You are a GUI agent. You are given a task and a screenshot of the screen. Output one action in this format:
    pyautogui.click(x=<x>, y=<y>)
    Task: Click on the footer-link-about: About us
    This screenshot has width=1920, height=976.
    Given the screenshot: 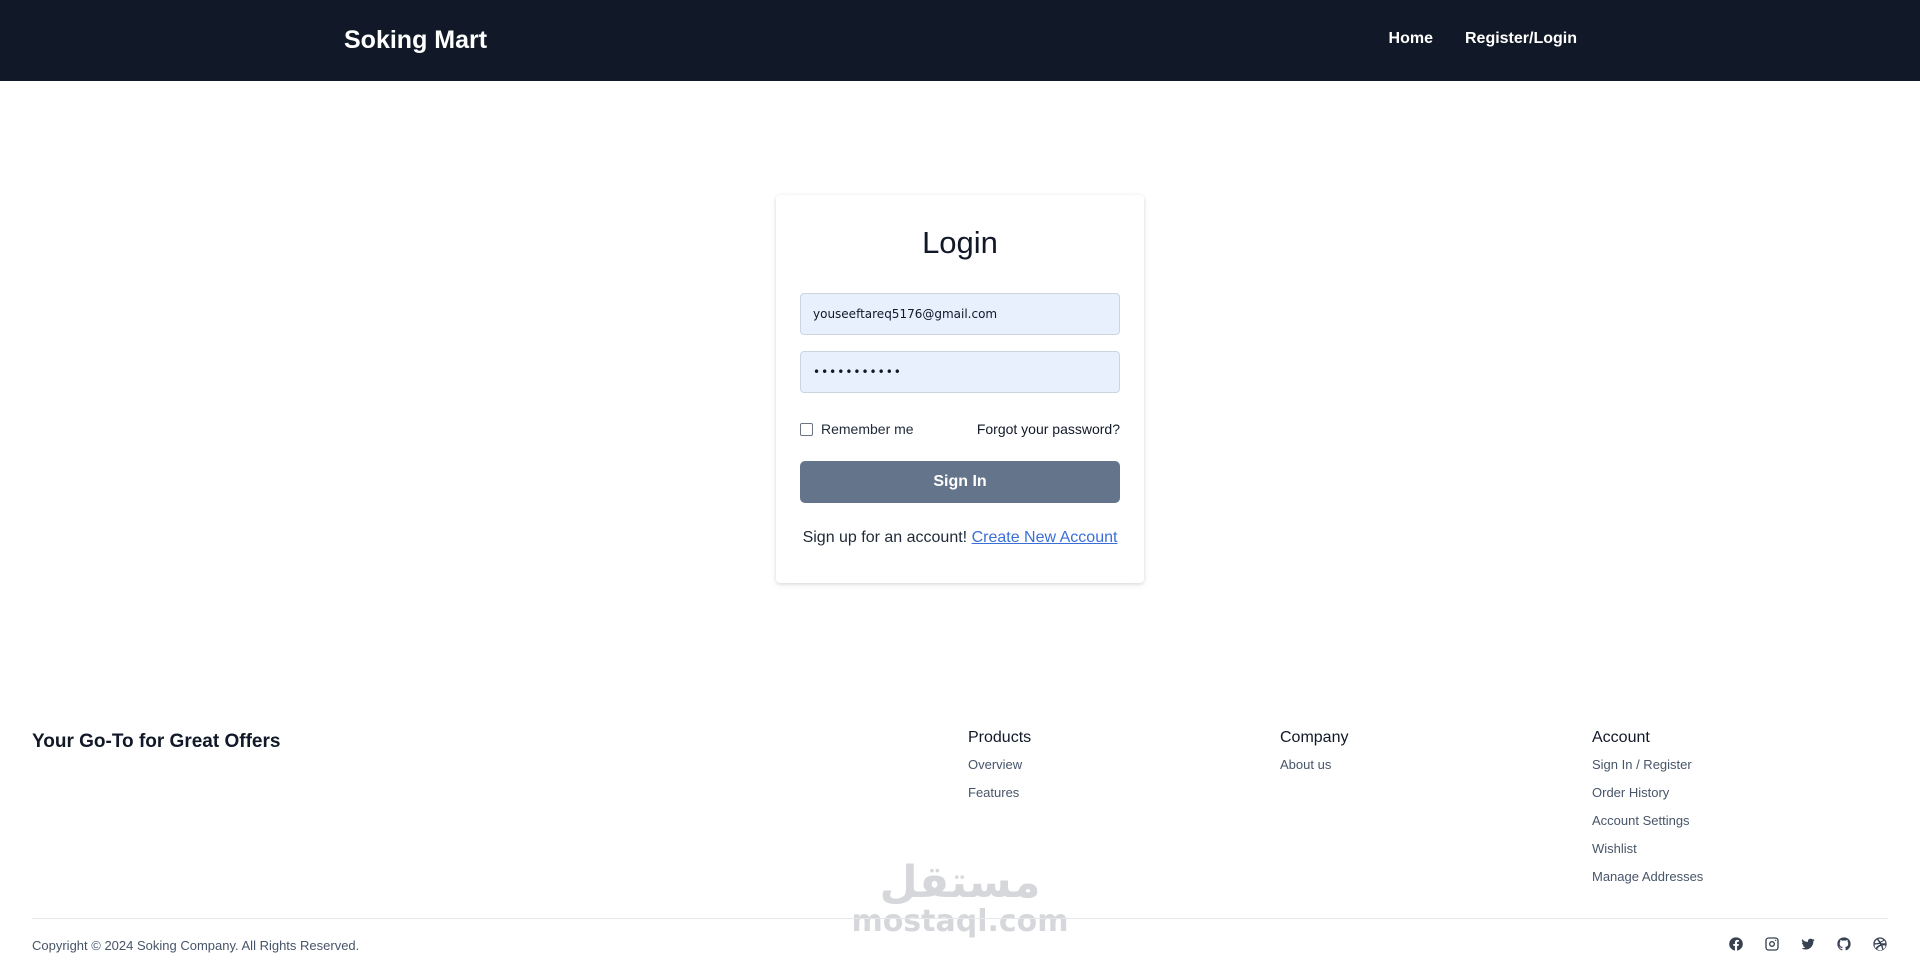 What is the action you would take?
    pyautogui.click(x=1314, y=769)
    